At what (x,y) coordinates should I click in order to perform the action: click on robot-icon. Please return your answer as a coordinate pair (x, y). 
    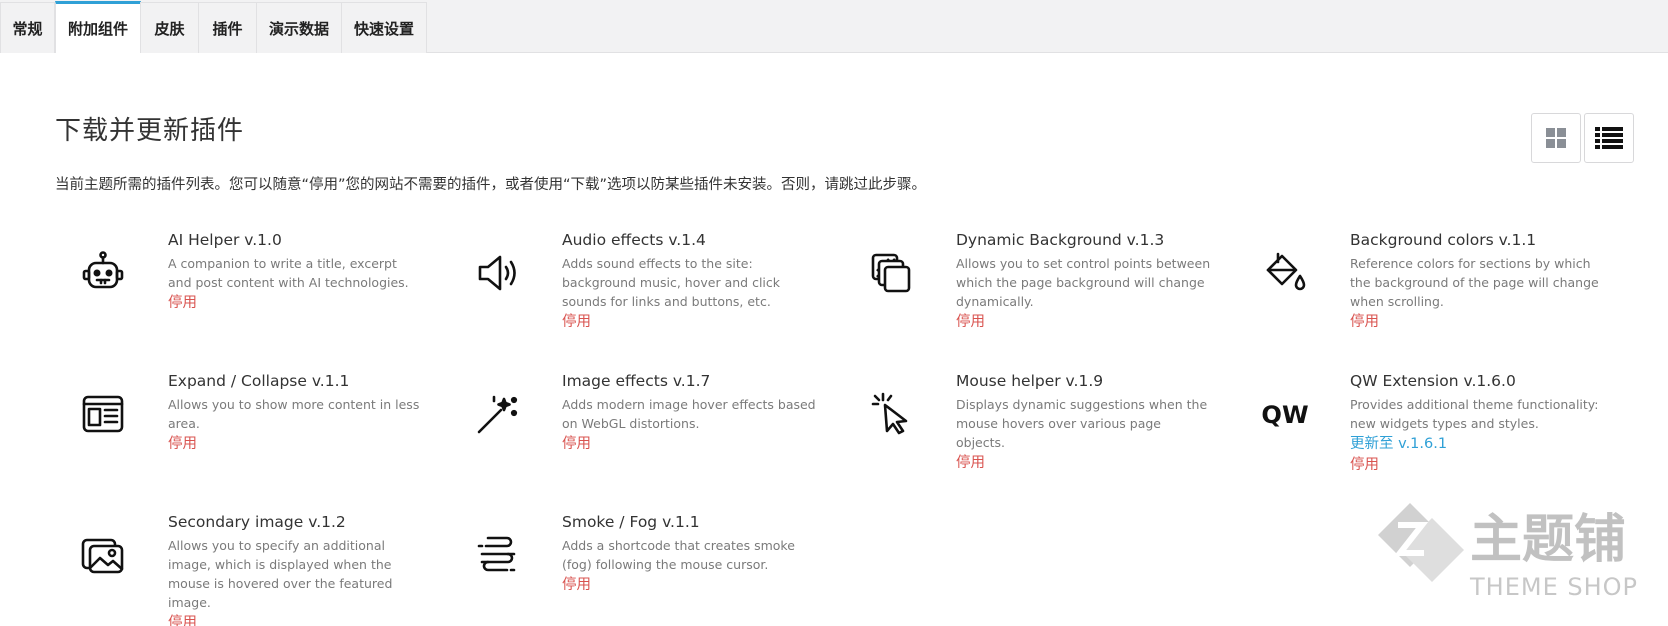
    Looking at the image, I should click on (103, 273).